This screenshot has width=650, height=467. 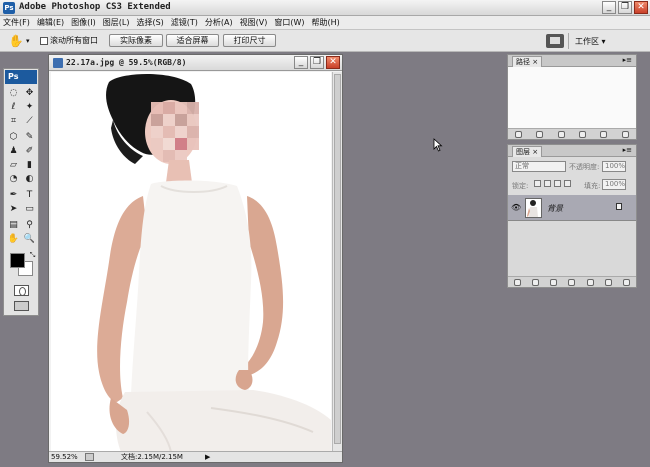 I want to click on quick-mask-button, so click(x=21, y=290).